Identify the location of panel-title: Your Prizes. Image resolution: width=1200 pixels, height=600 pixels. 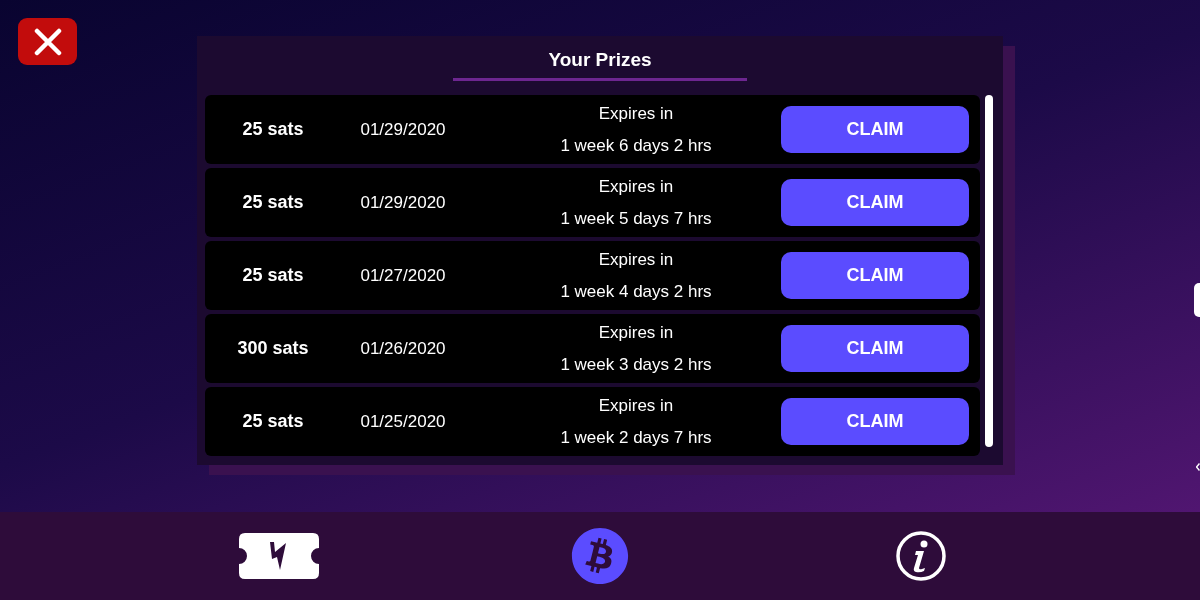
(600, 60).